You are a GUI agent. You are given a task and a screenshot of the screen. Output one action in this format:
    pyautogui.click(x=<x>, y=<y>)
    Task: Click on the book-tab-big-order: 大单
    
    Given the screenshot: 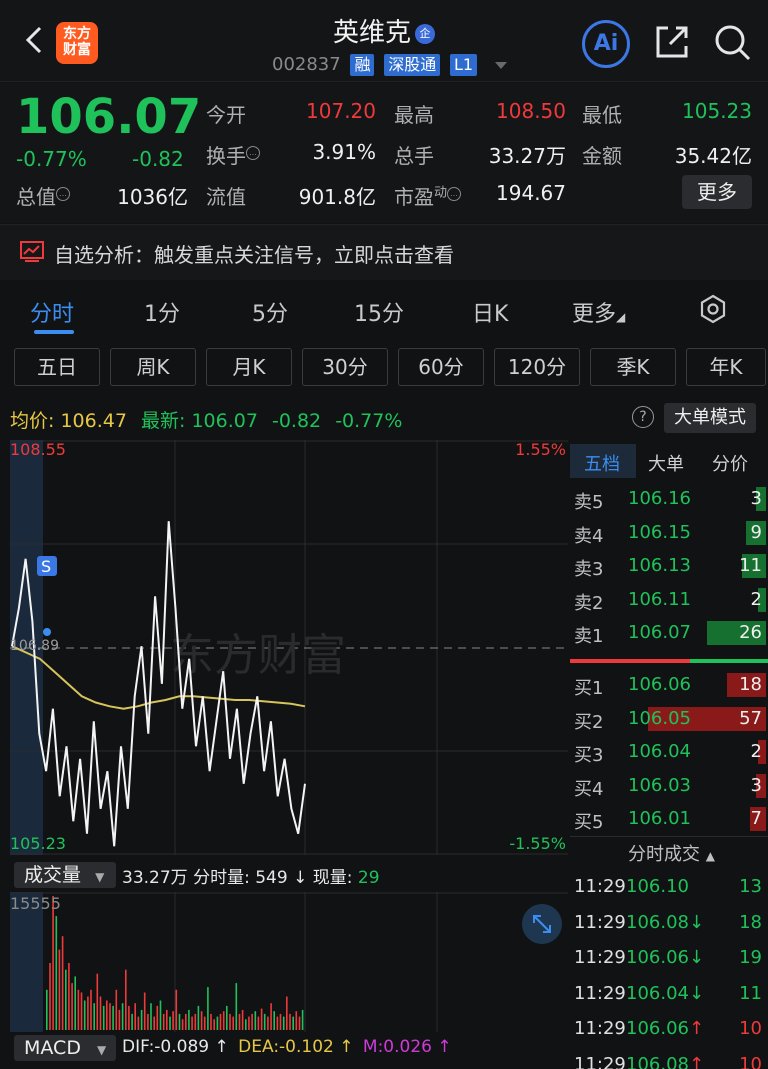 What is the action you would take?
    pyautogui.click(x=666, y=463)
    